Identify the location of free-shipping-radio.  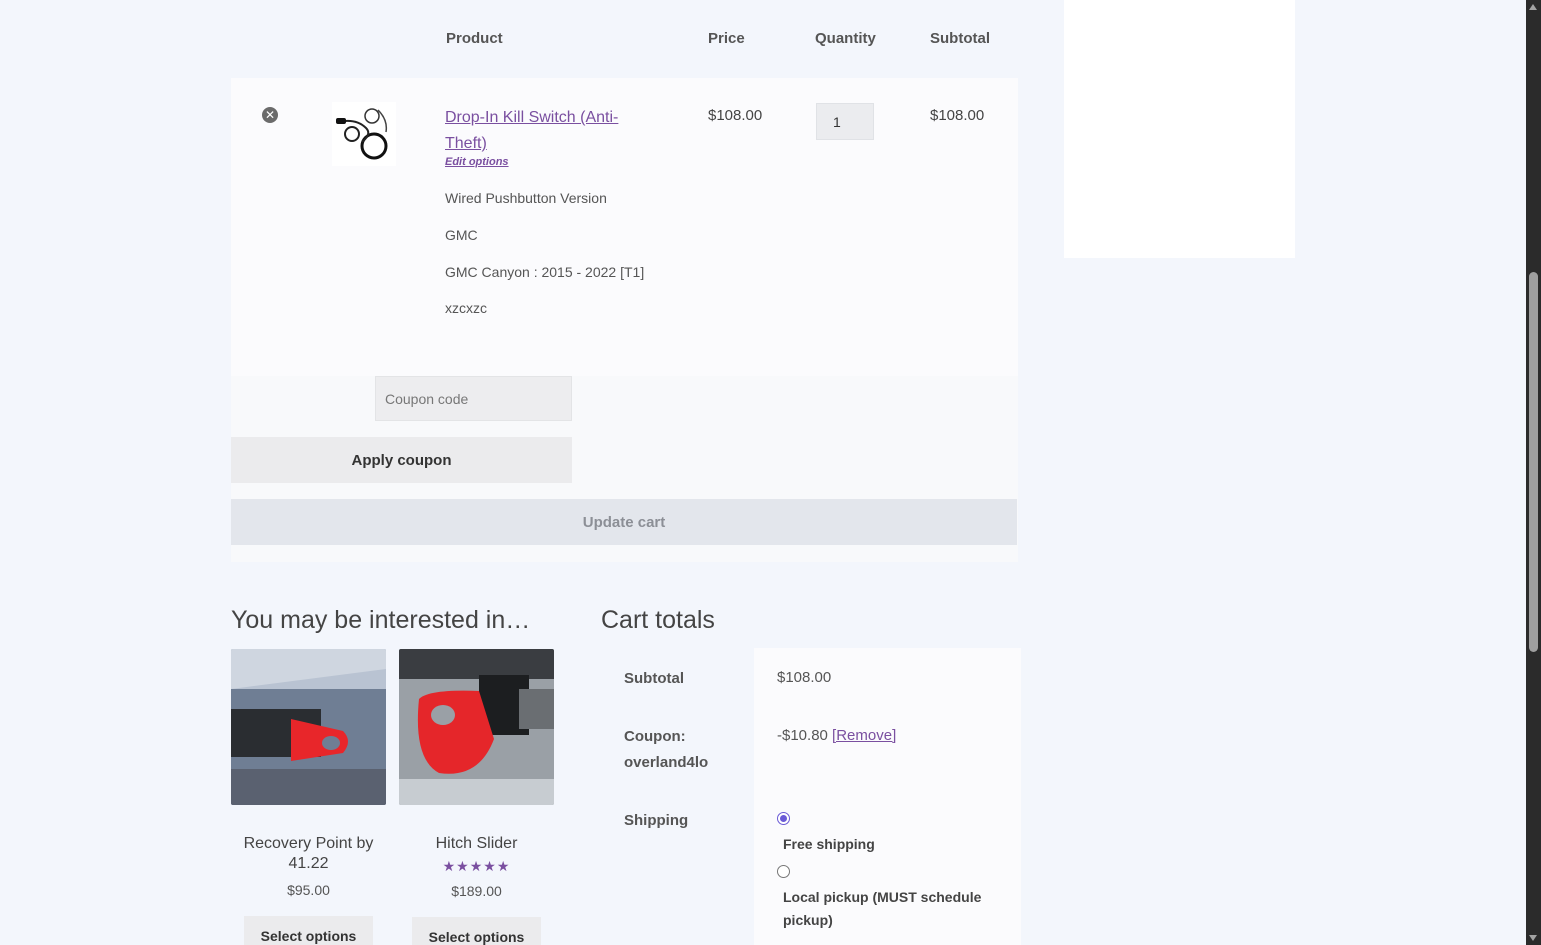
(783, 818).